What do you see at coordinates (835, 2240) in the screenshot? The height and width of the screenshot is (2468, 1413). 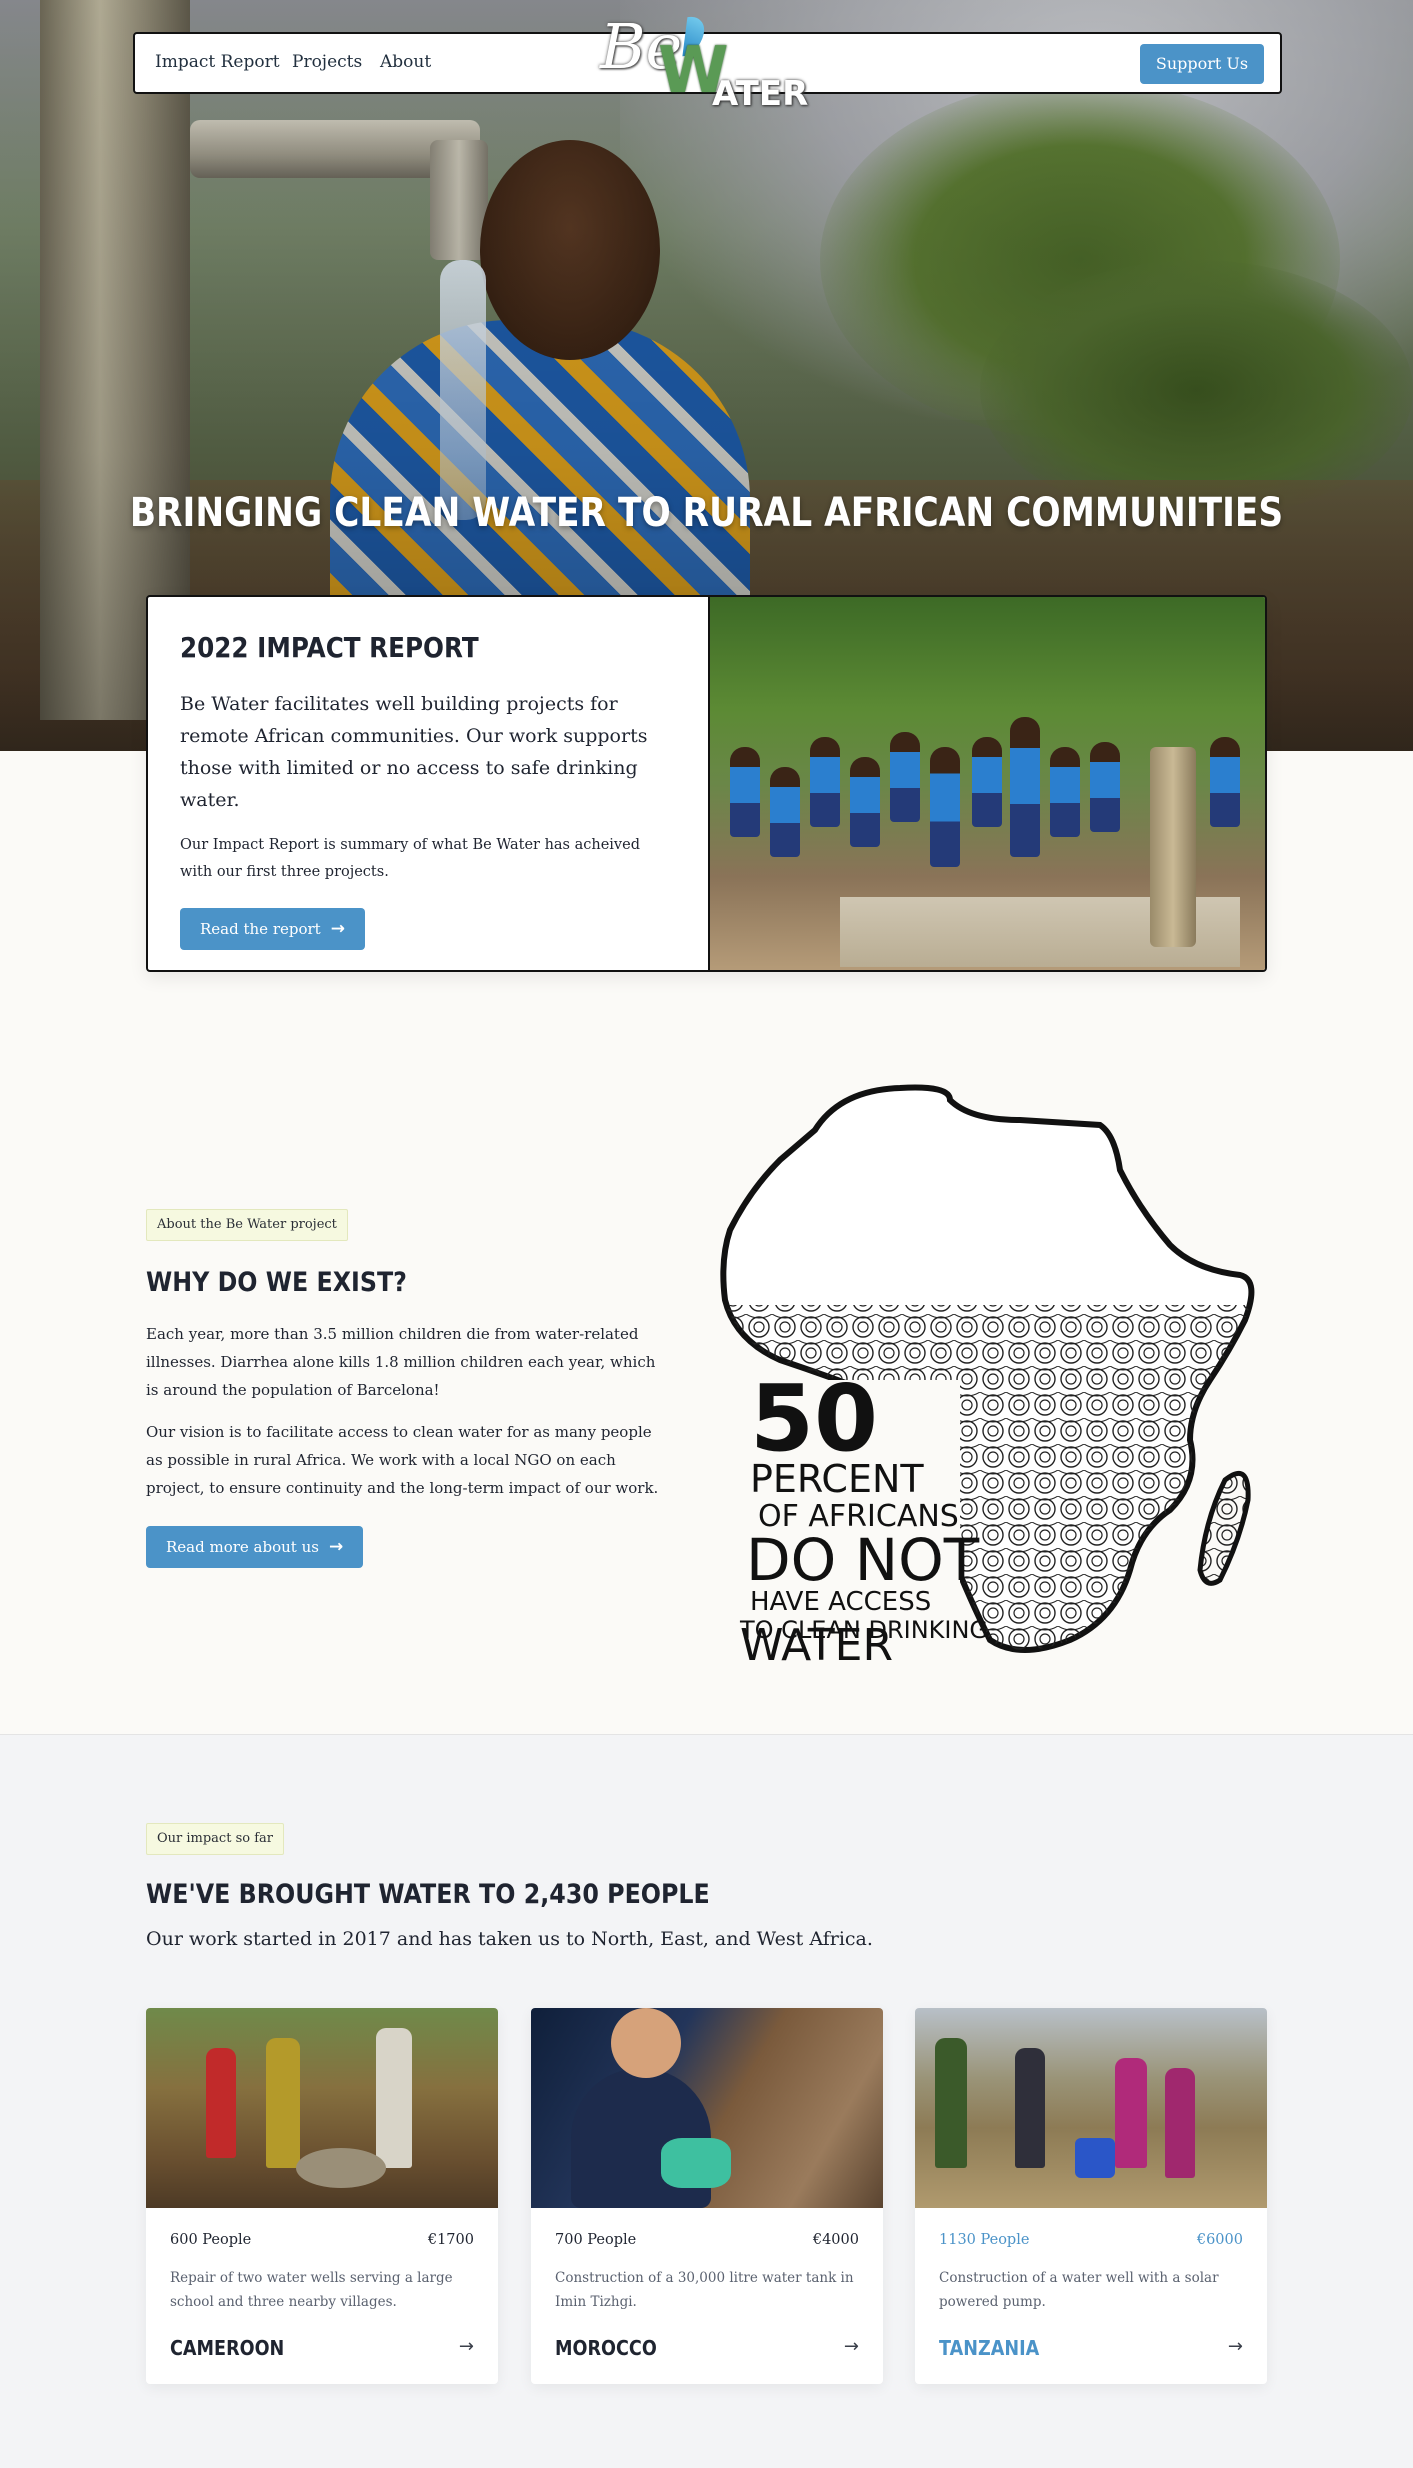 I see `project-cost: €4000` at bounding box center [835, 2240].